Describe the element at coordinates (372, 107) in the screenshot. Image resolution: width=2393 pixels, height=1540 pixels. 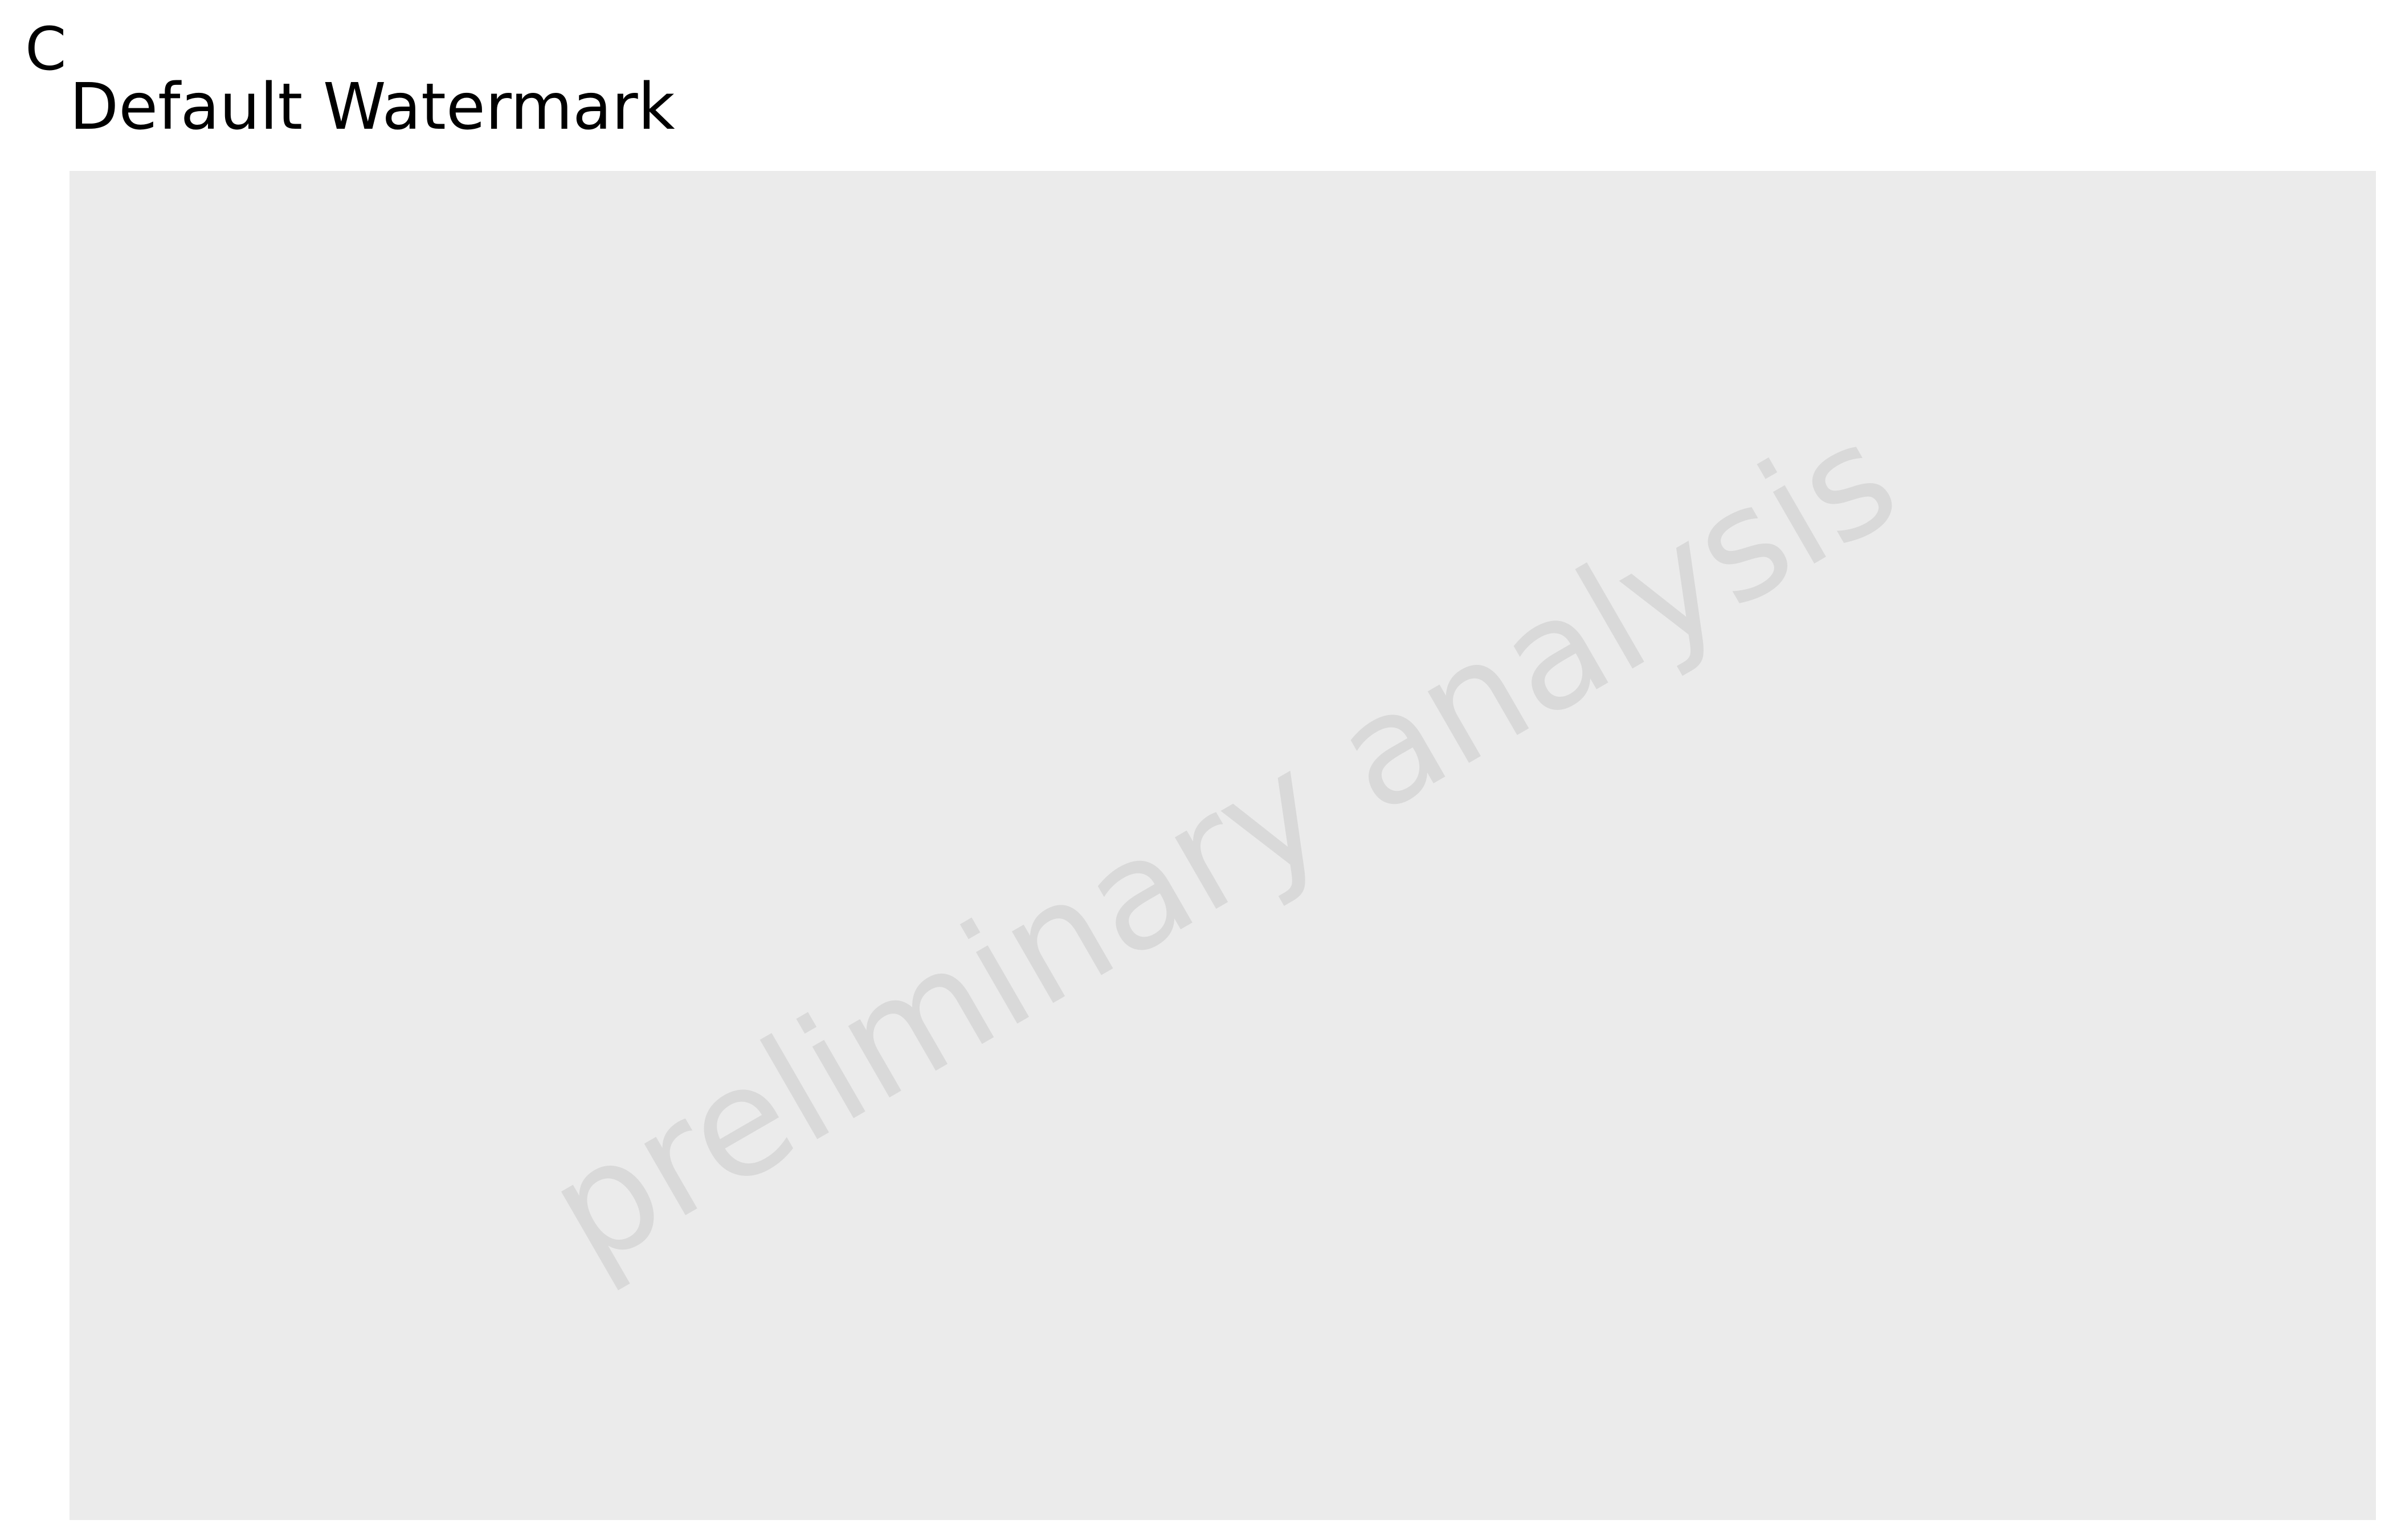
I see `chart-title: Default Watermark` at that location.